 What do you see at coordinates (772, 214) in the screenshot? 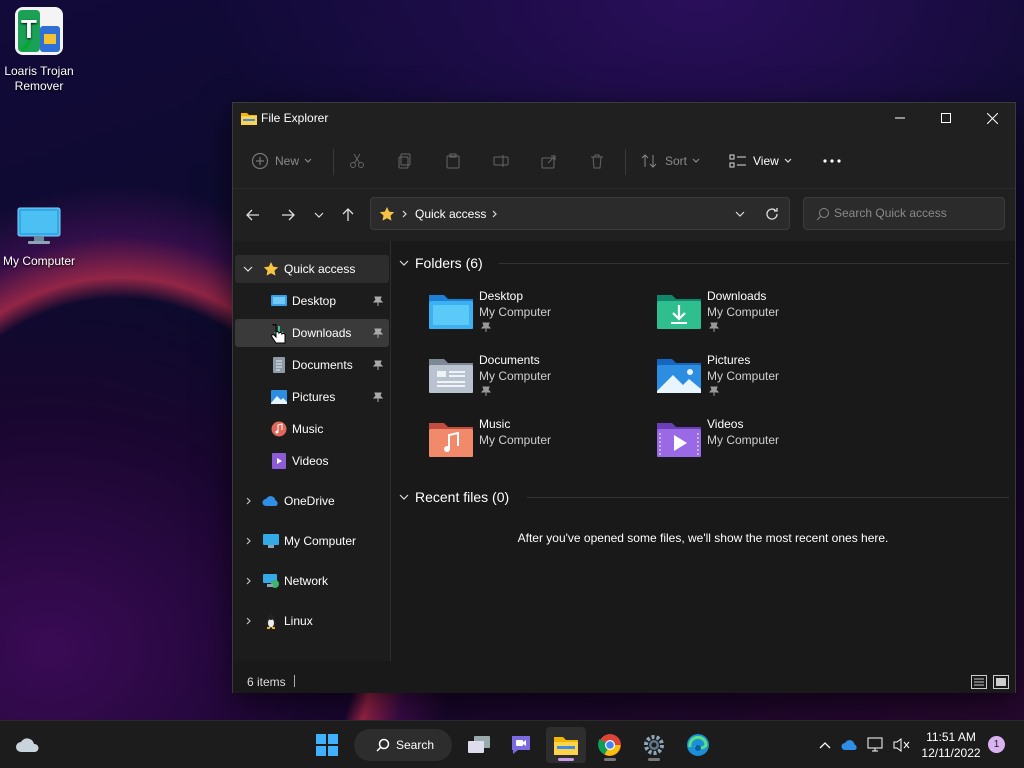
I see `refresh-icon` at bounding box center [772, 214].